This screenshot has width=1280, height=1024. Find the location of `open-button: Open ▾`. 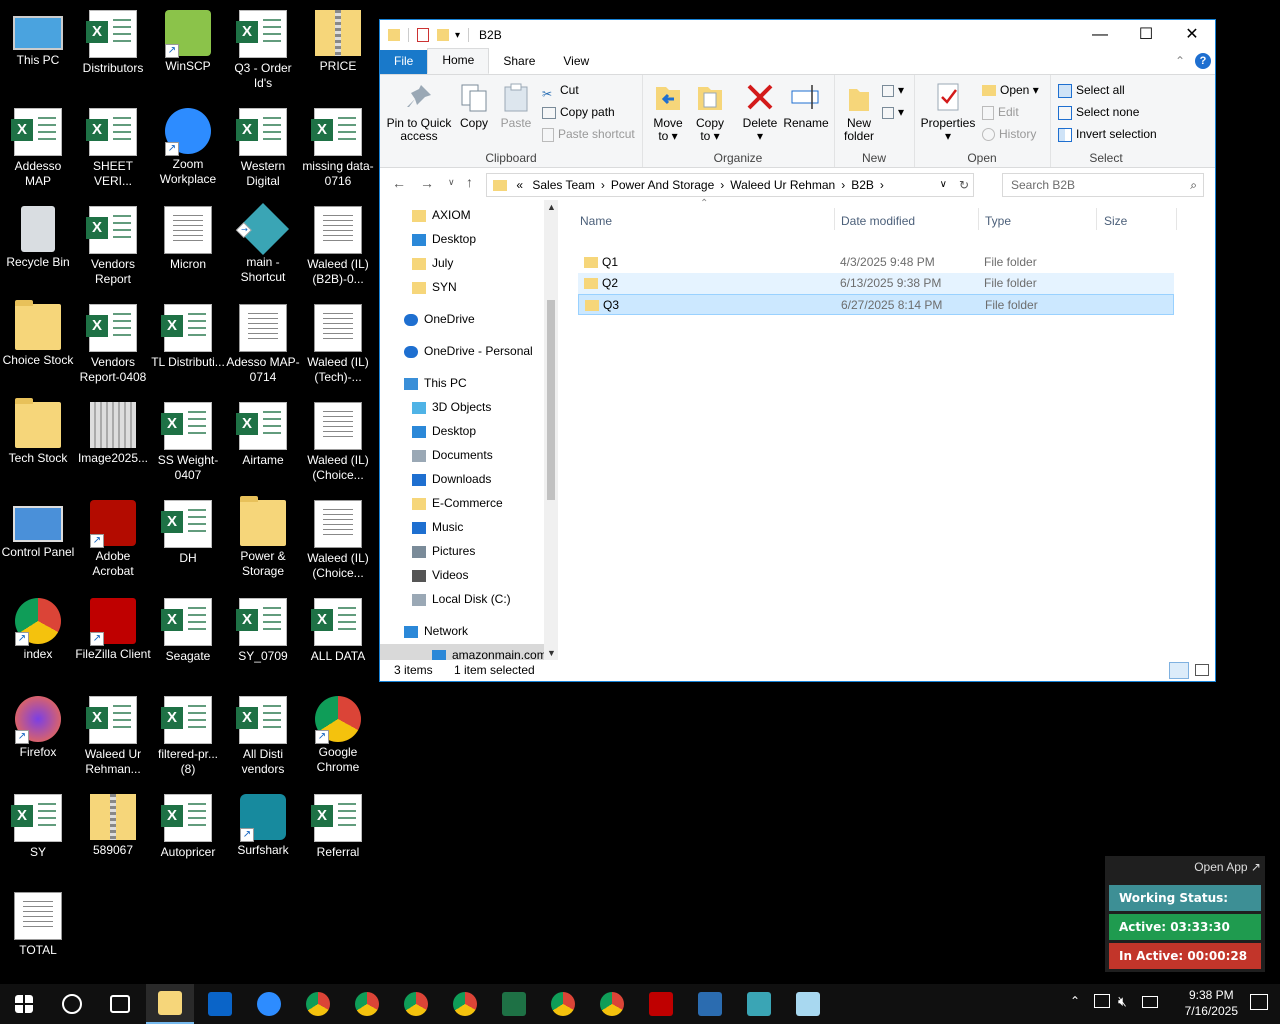

open-button: Open ▾ is located at coordinates (1010, 90).